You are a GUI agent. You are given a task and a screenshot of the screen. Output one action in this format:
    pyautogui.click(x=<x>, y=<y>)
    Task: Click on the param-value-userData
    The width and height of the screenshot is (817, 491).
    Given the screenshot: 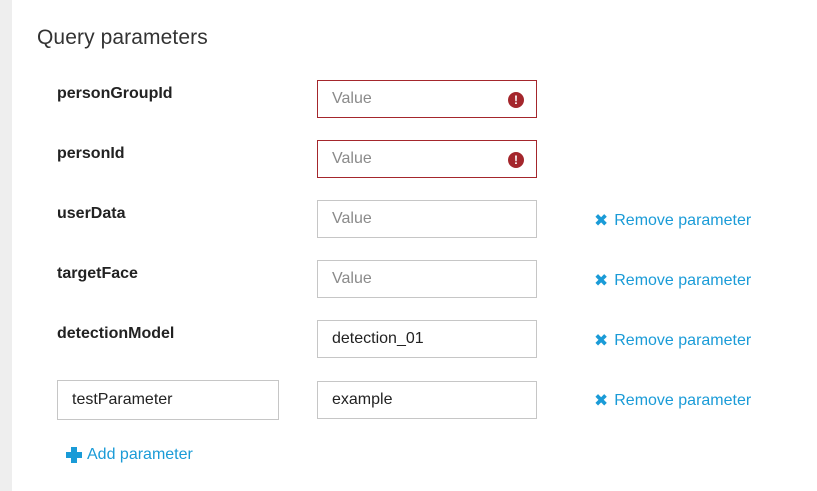 What is the action you would take?
    pyautogui.click(x=427, y=219)
    